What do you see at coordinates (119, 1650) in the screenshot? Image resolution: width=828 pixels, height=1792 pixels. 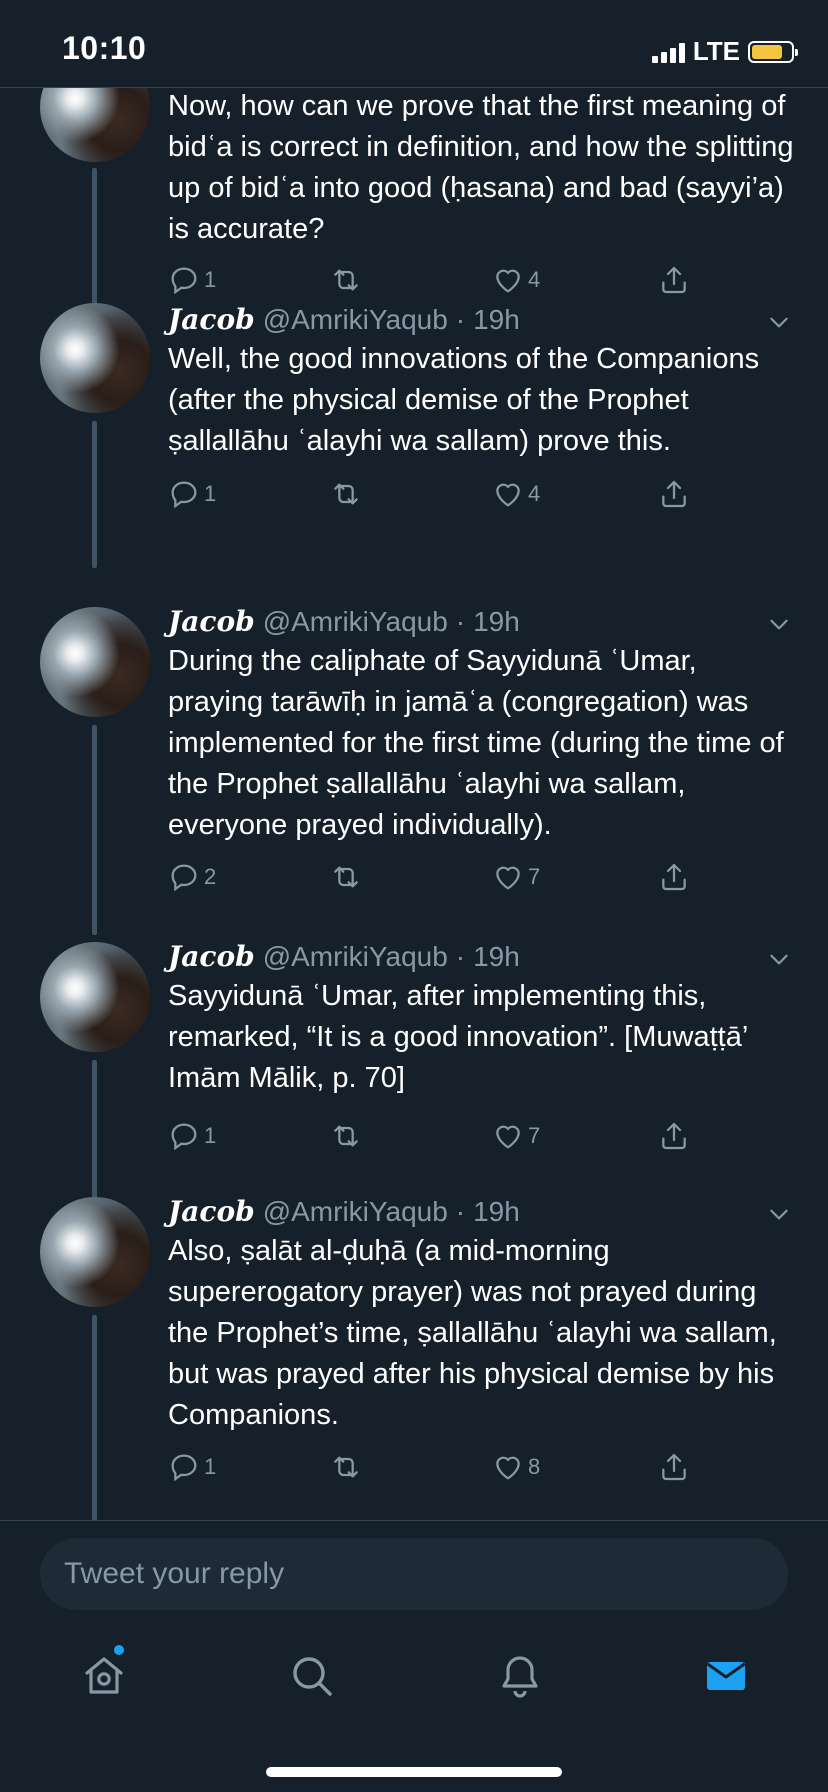 I see `home-notification-dot` at bounding box center [119, 1650].